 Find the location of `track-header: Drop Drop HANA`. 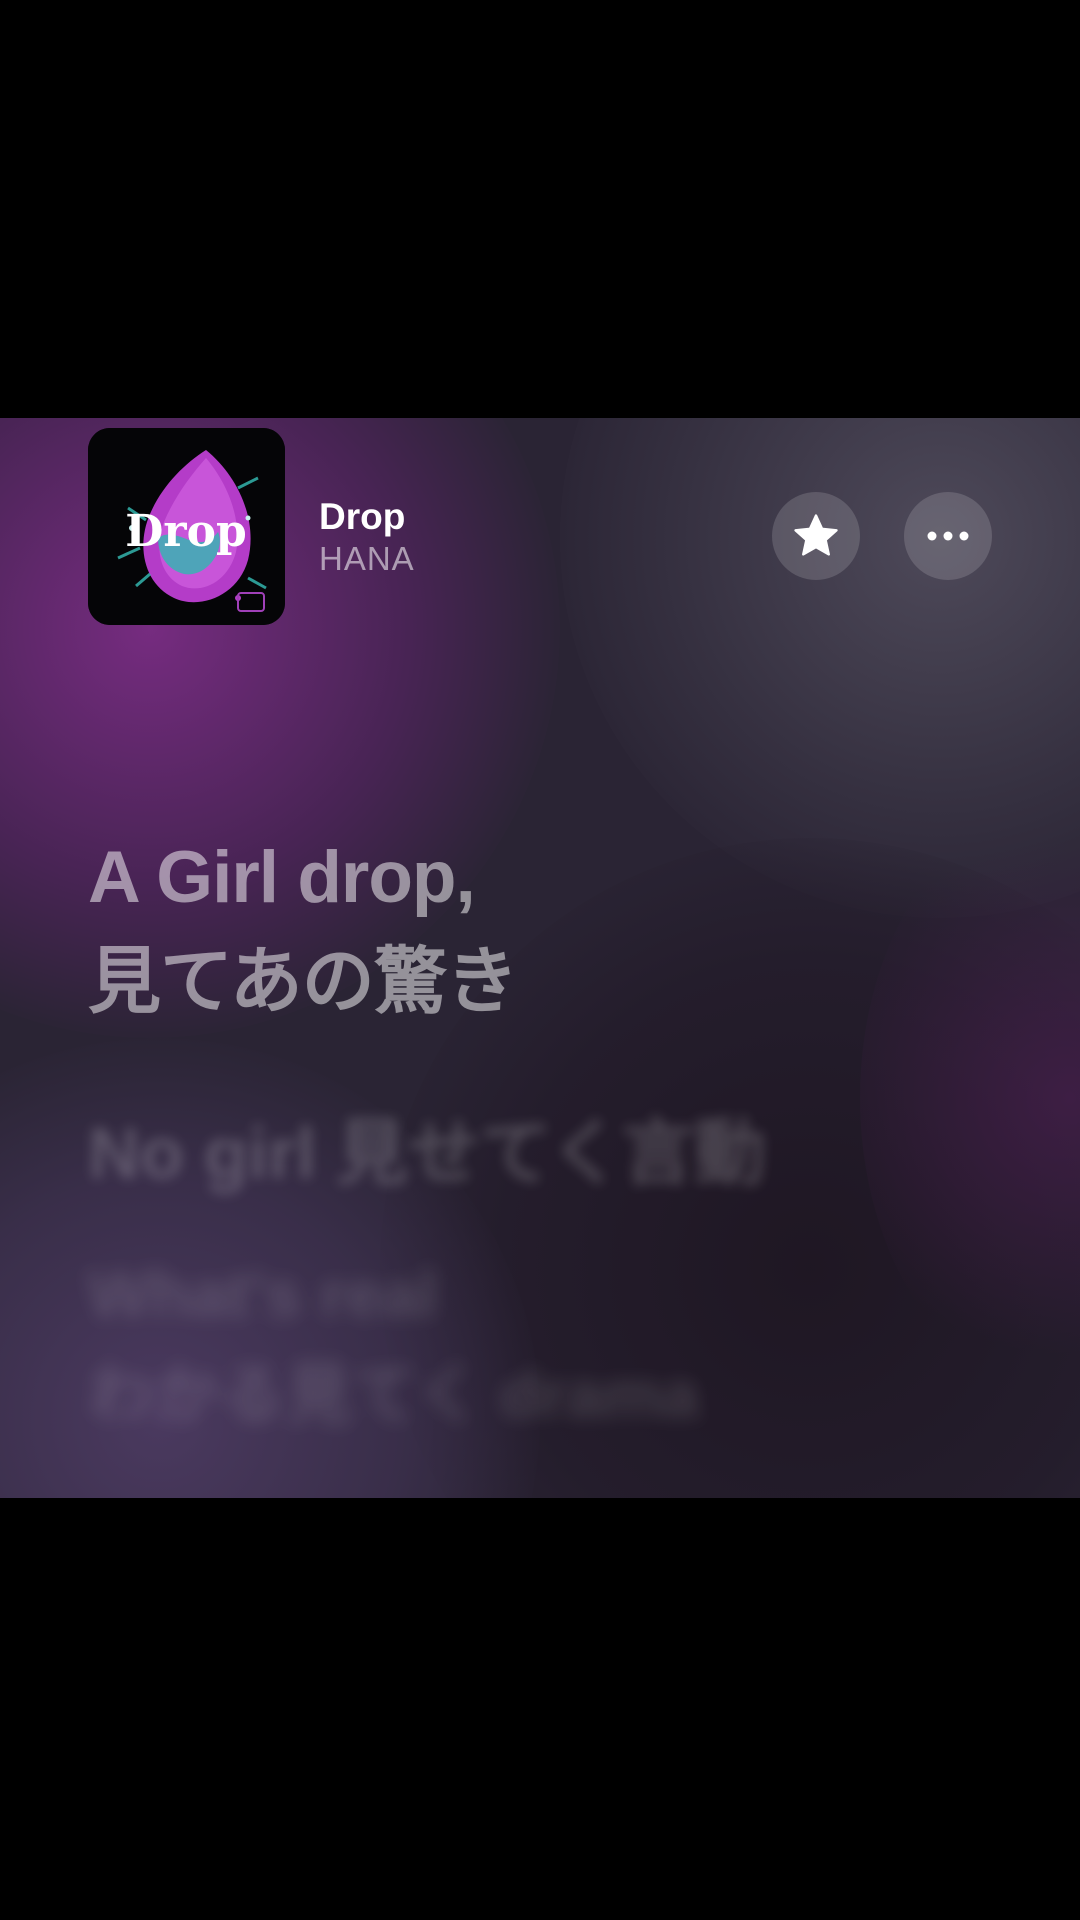

track-header: Drop Drop HANA is located at coordinates (540, 528).